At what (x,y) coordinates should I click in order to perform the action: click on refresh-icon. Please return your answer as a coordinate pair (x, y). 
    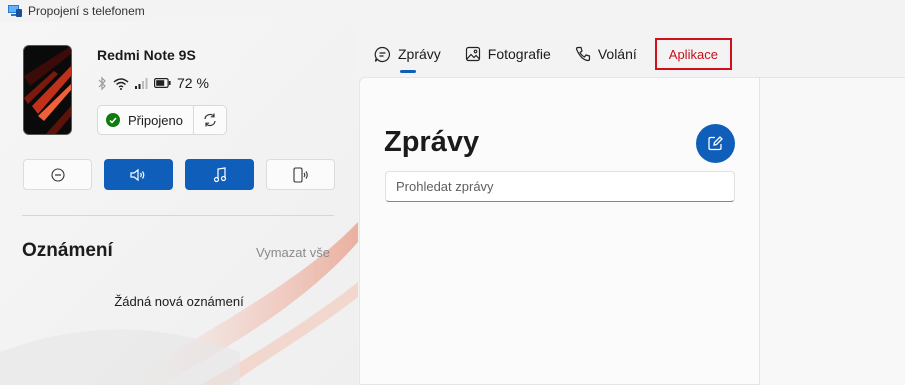
    Looking at the image, I should click on (210, 120).